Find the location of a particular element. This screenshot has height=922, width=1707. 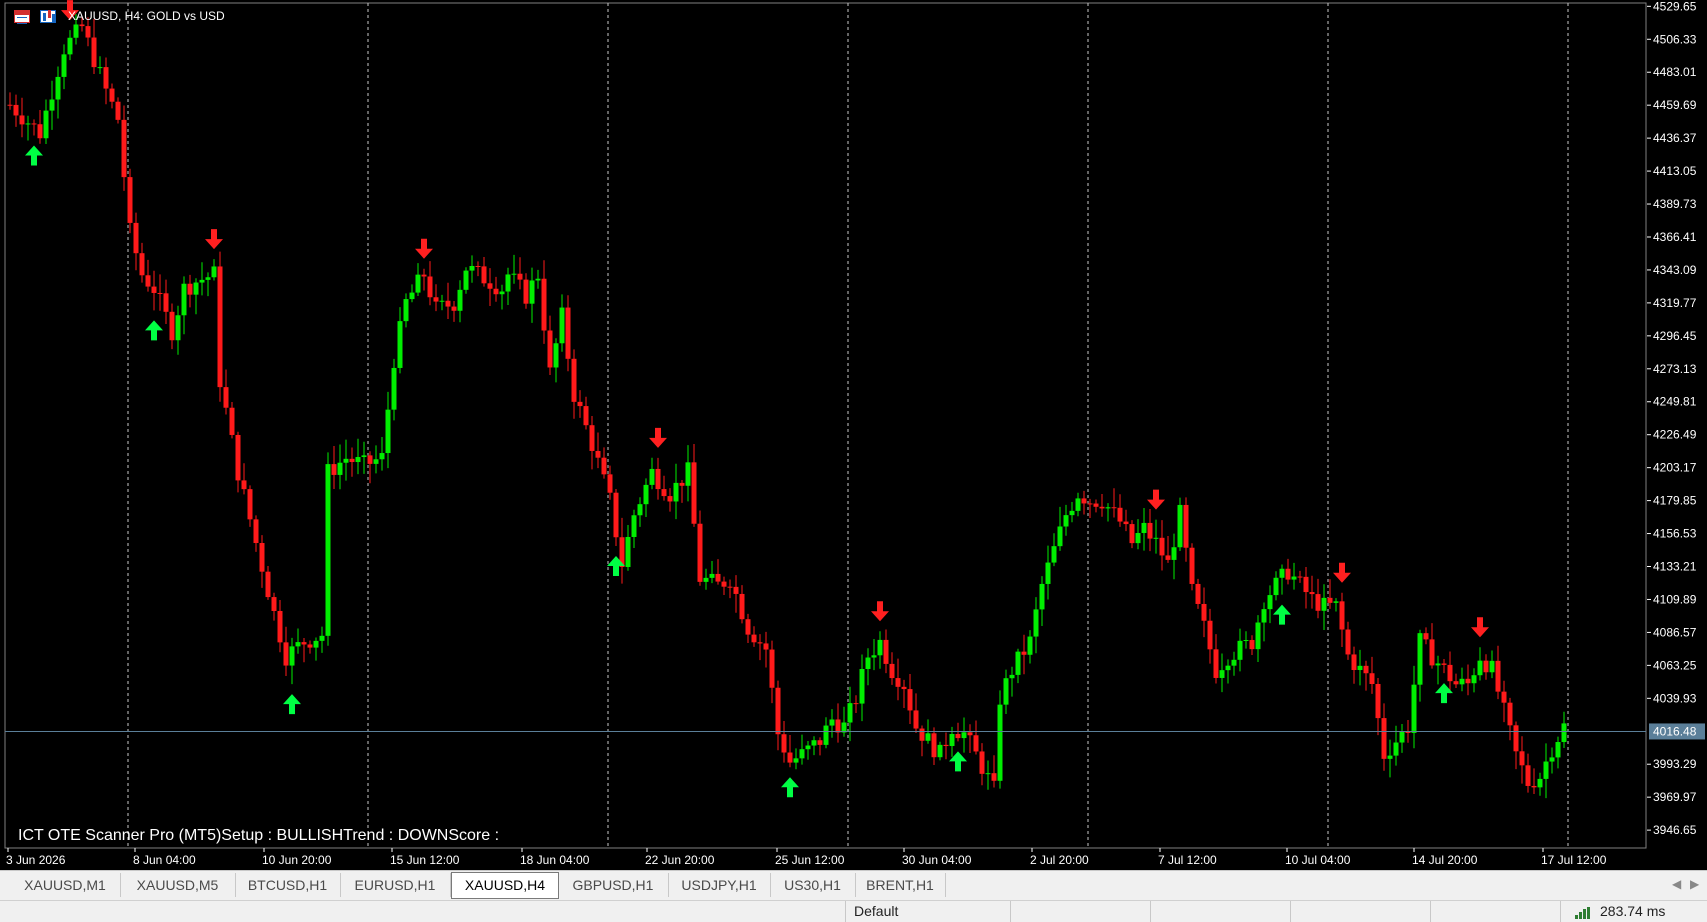

tab-us30-h1: US30,H1 is located at coordinates (813, 885).